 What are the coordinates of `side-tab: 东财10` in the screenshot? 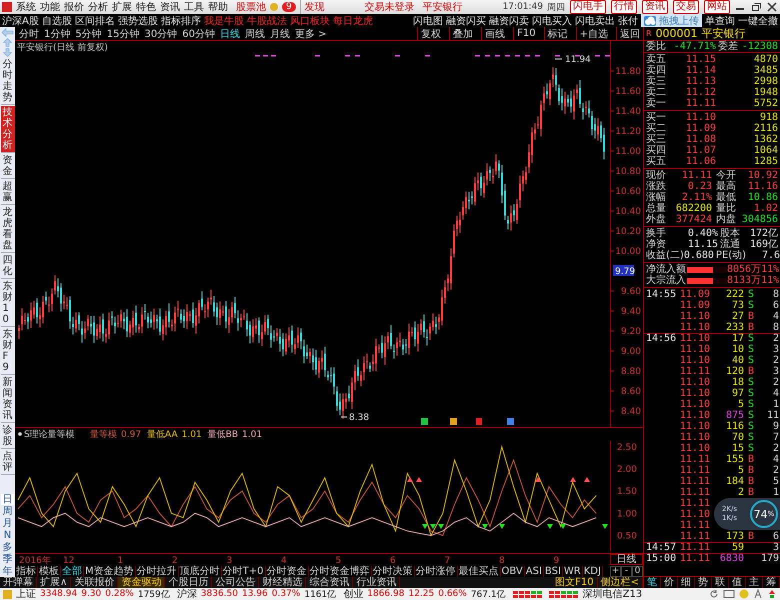 It's located at (7, 303).